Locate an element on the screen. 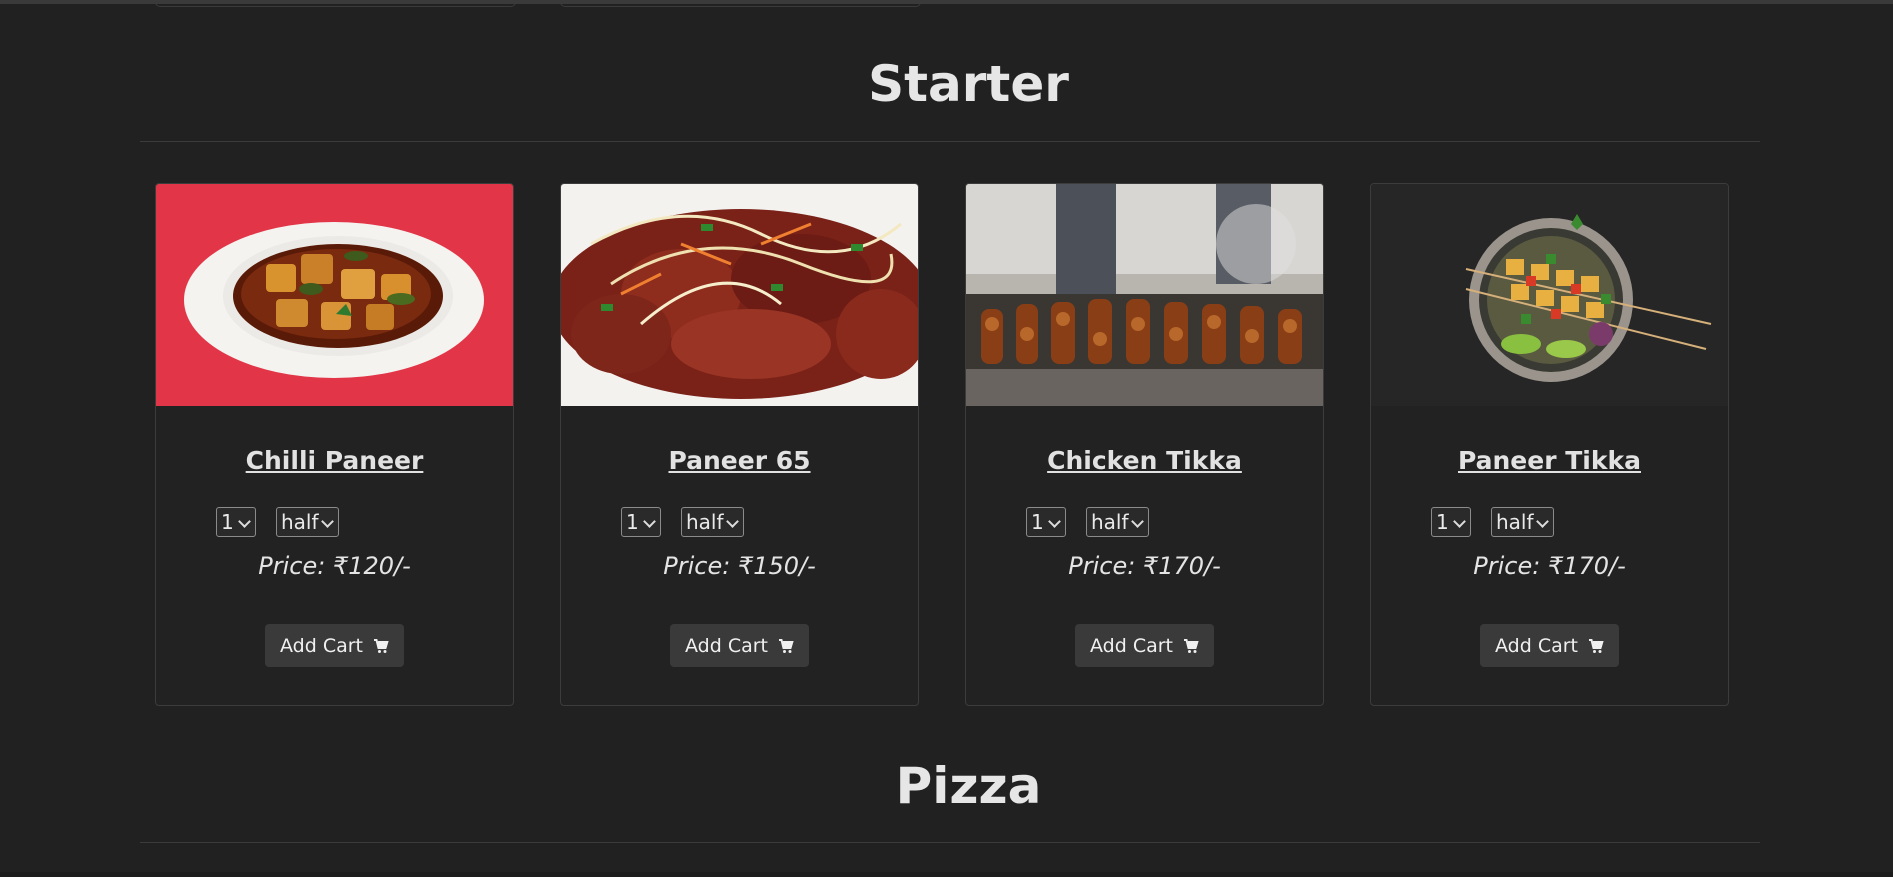  food-image-paneer-tikka is located at coordinates (1549, 295).